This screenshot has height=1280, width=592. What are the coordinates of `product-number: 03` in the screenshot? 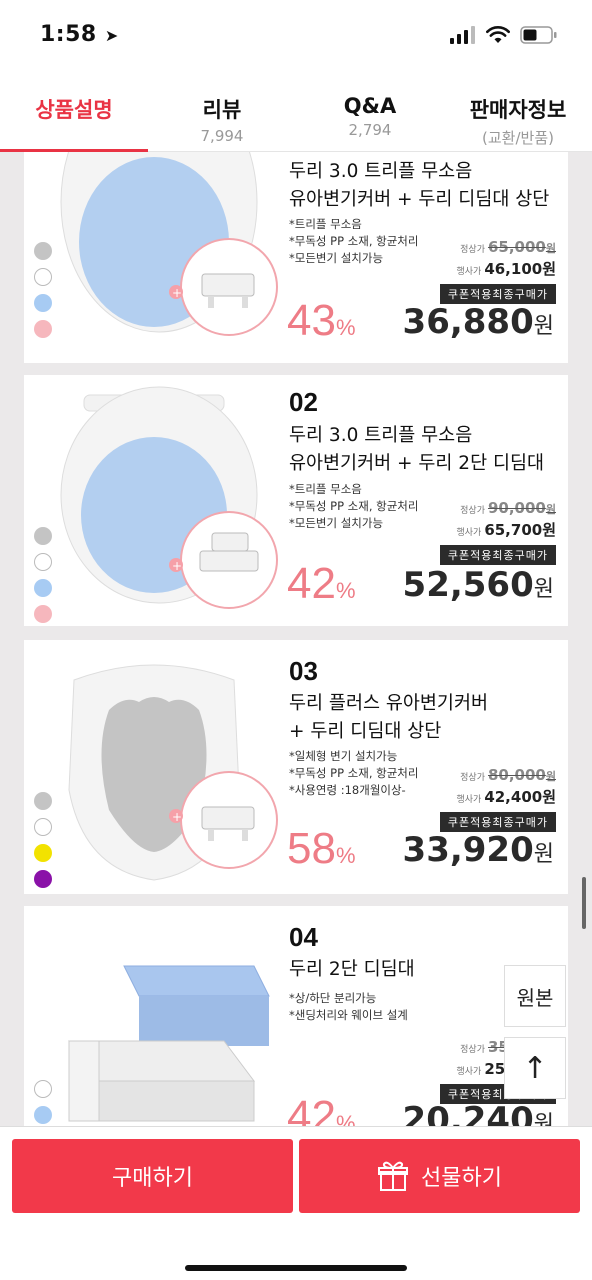 It's located at (303, 671).